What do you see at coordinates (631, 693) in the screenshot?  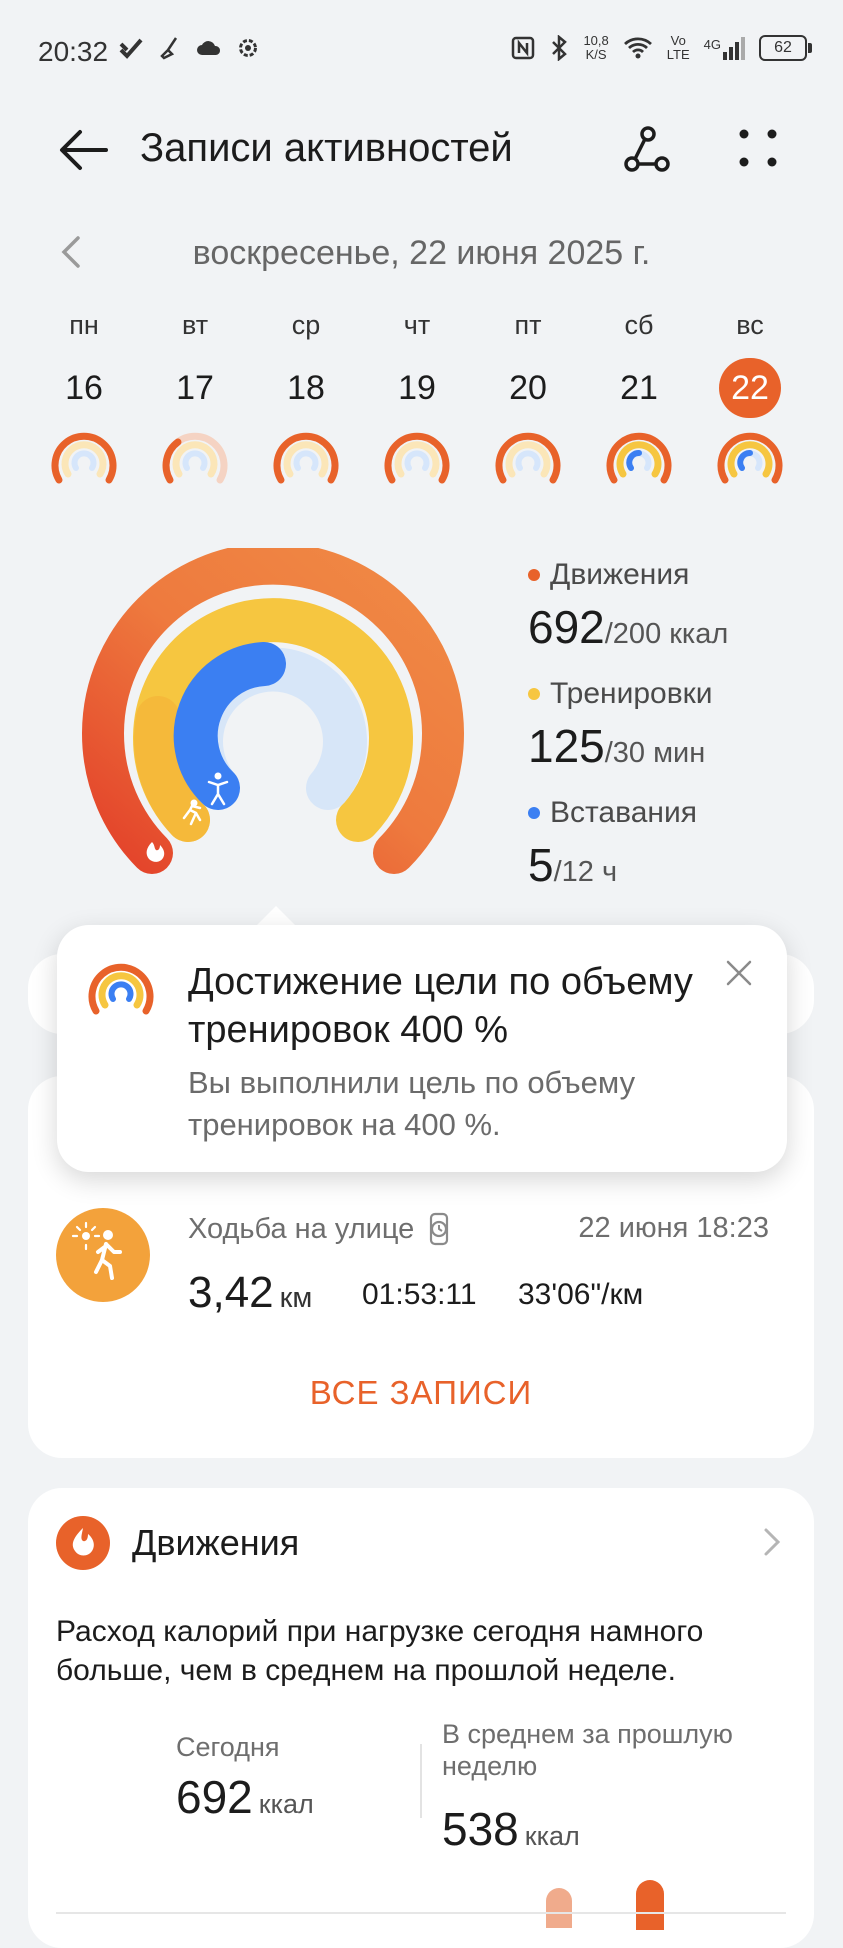 I see `exercise-label: Тренировки` at bounding box center [631, 693].